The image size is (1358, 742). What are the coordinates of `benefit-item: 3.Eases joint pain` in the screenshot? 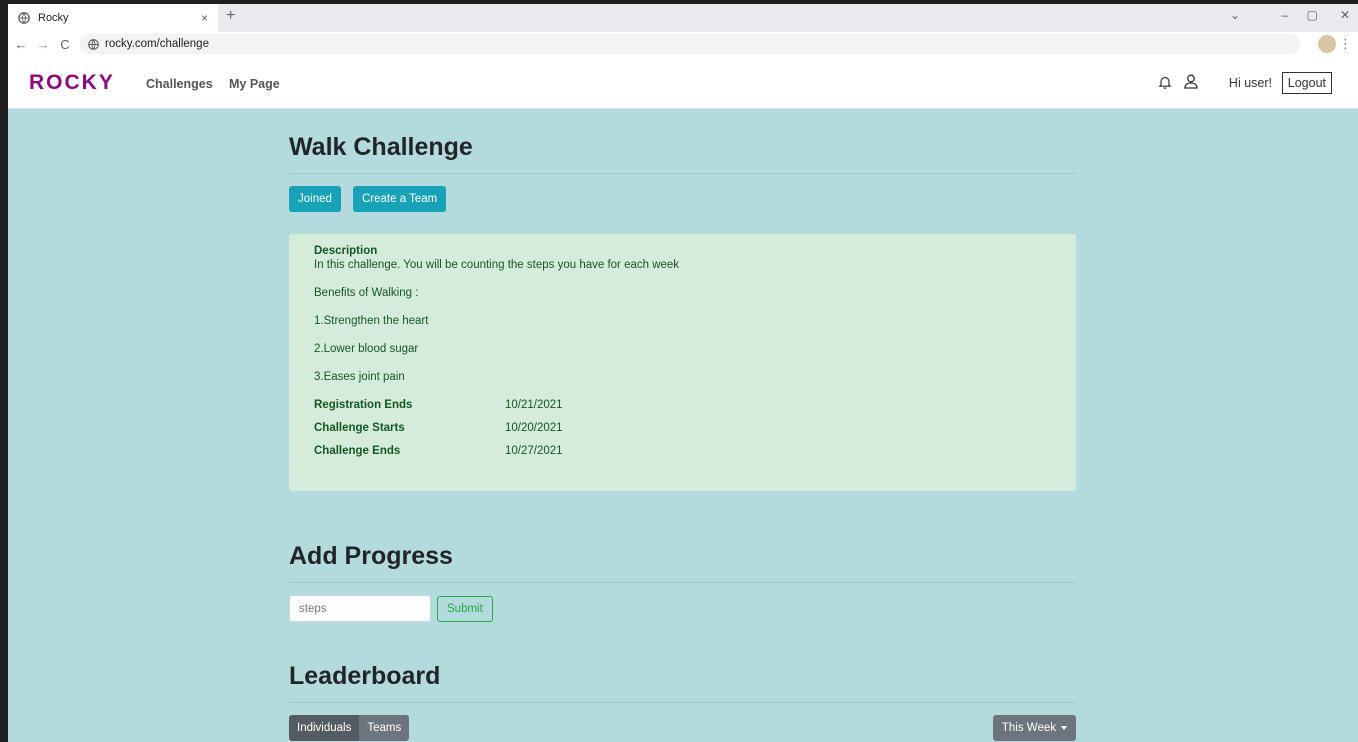 It's located at (359, 377).